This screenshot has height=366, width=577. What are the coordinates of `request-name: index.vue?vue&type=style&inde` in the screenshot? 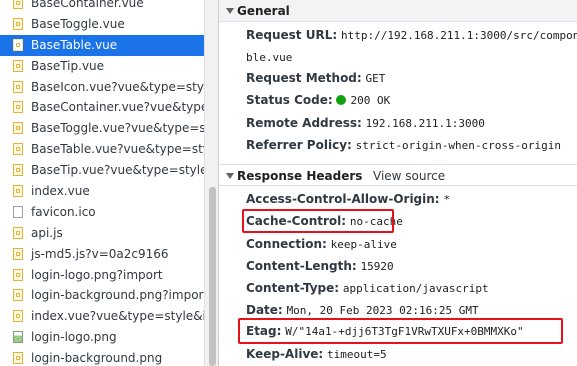 It's located at (117, 316).